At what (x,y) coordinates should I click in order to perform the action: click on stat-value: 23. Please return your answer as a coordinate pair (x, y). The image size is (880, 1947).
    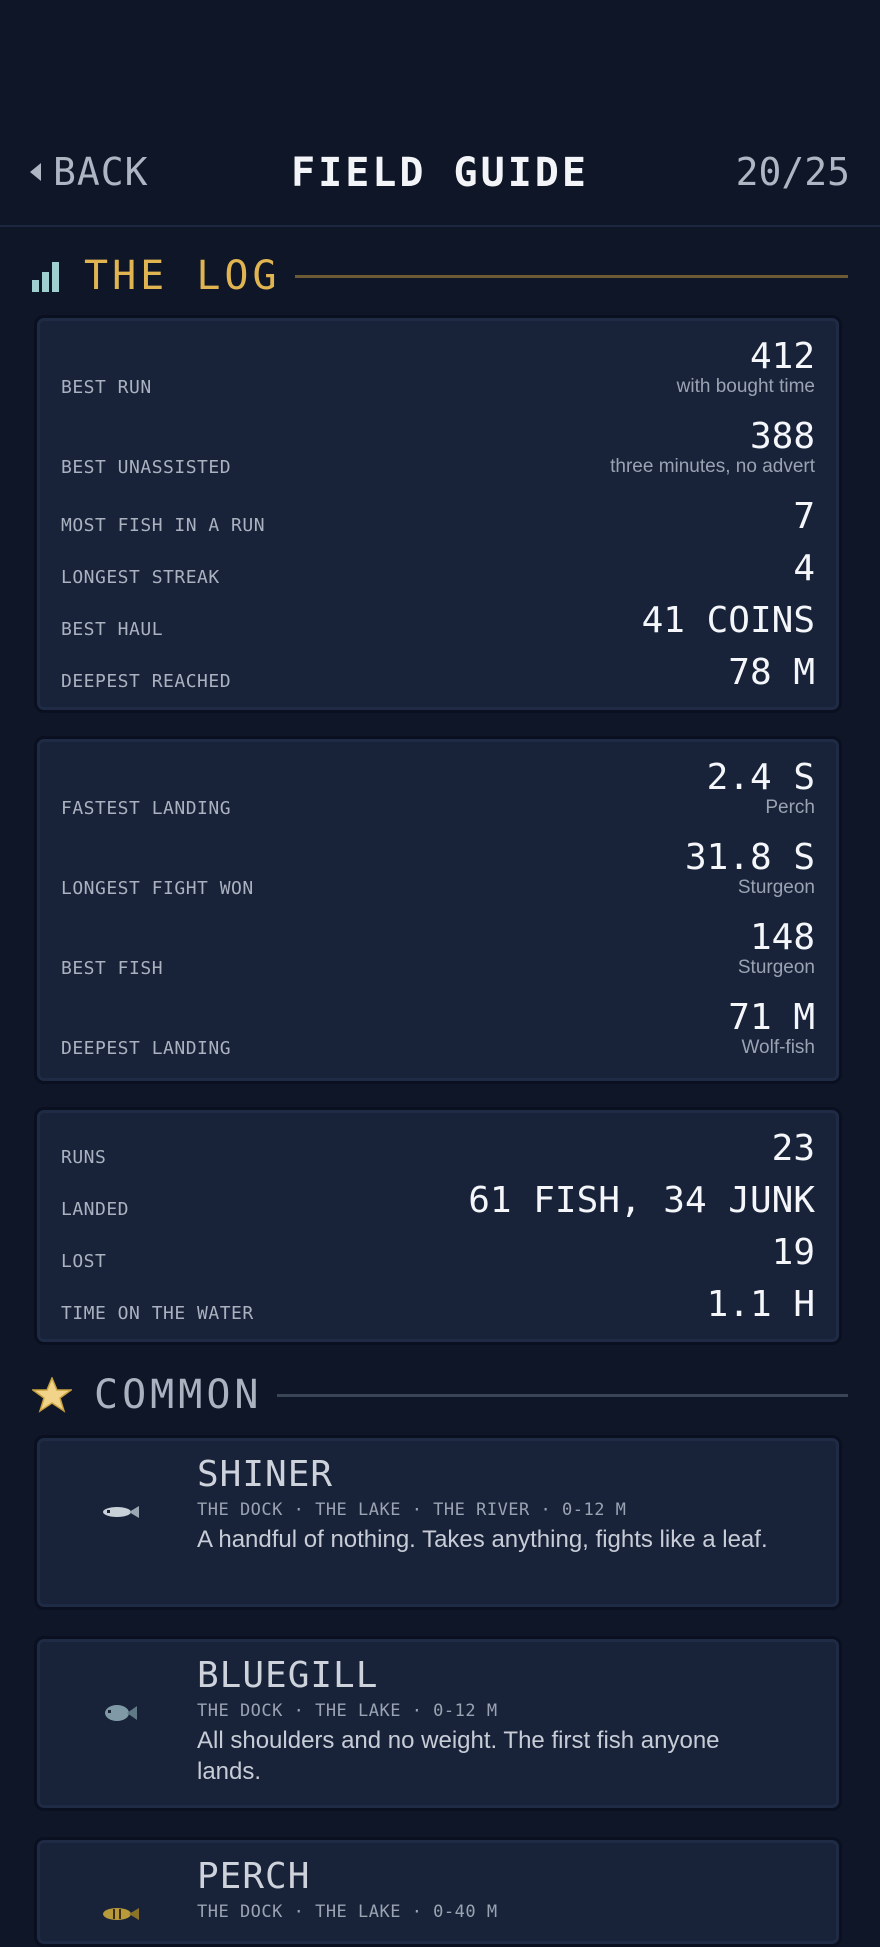
    Looking at the image, I should click on (793, 1148).